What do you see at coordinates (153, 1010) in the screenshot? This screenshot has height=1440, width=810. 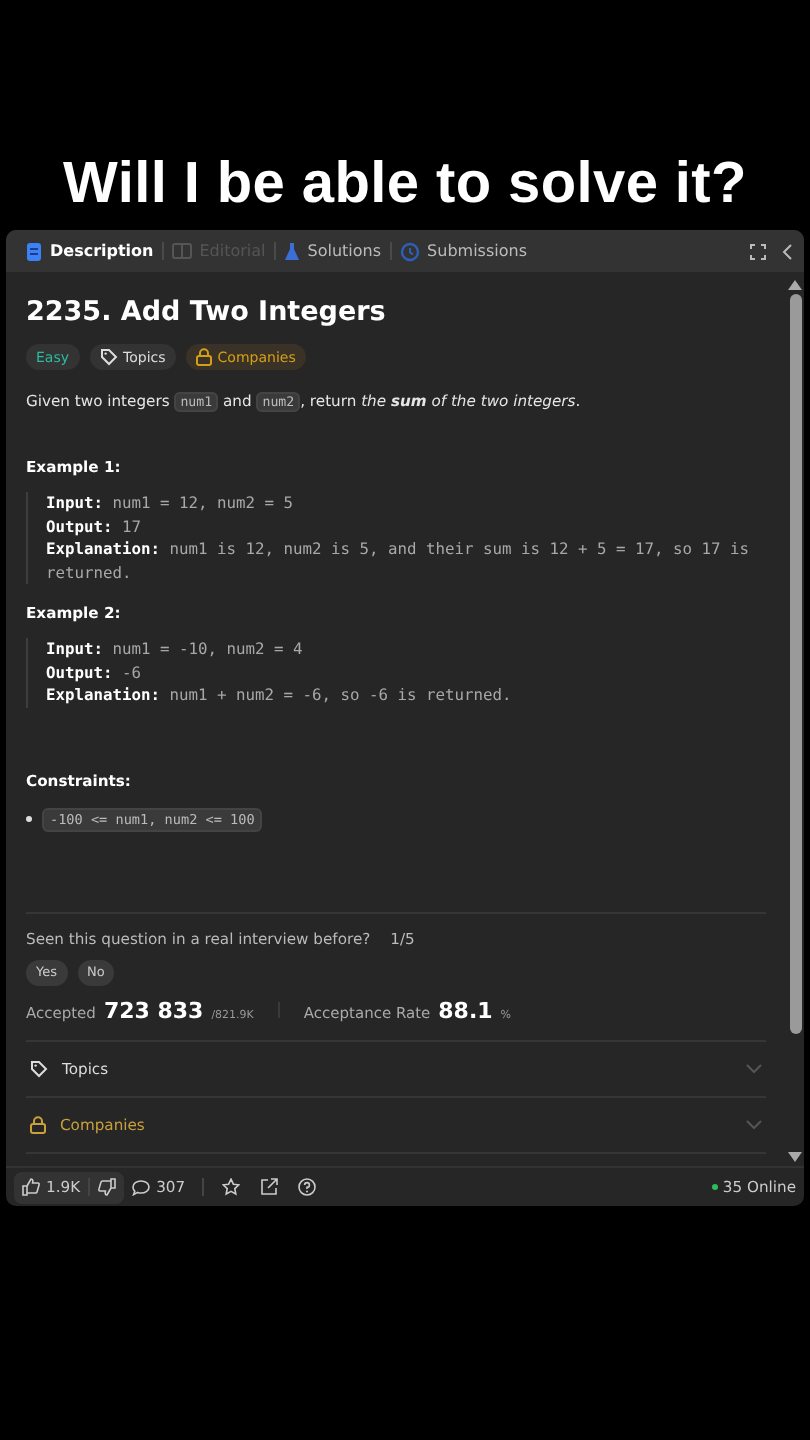 I see `accepted-count: 723 833` at bounding box center [153, 1010].